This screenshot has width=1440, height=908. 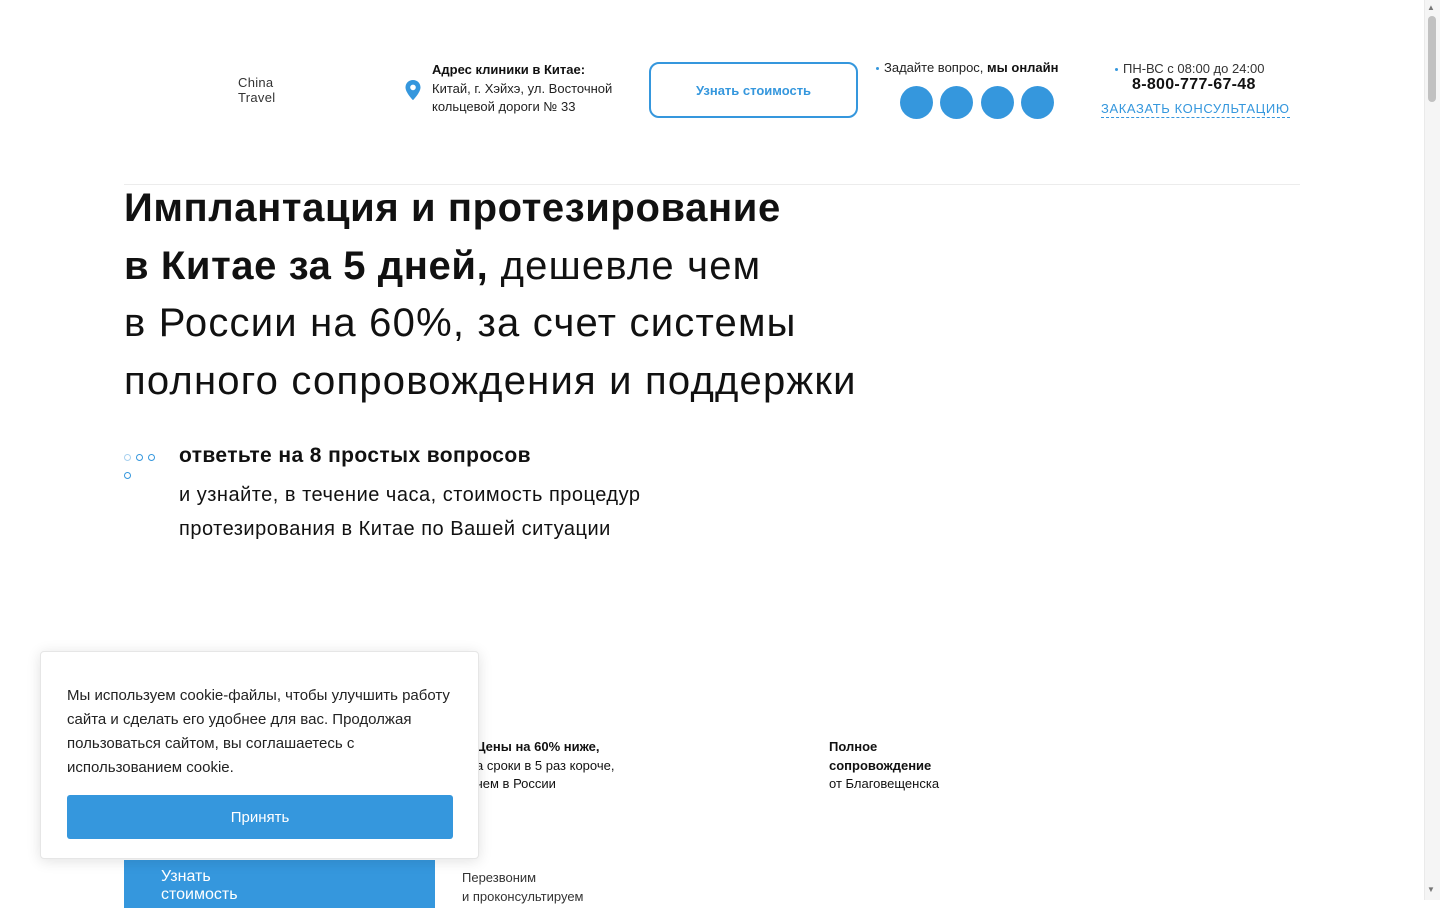 What do you see at coordinates (753, 90) in the screenshot?
I see `get-cost-button: Узнать стоимость` at bounding box center [753, 90].